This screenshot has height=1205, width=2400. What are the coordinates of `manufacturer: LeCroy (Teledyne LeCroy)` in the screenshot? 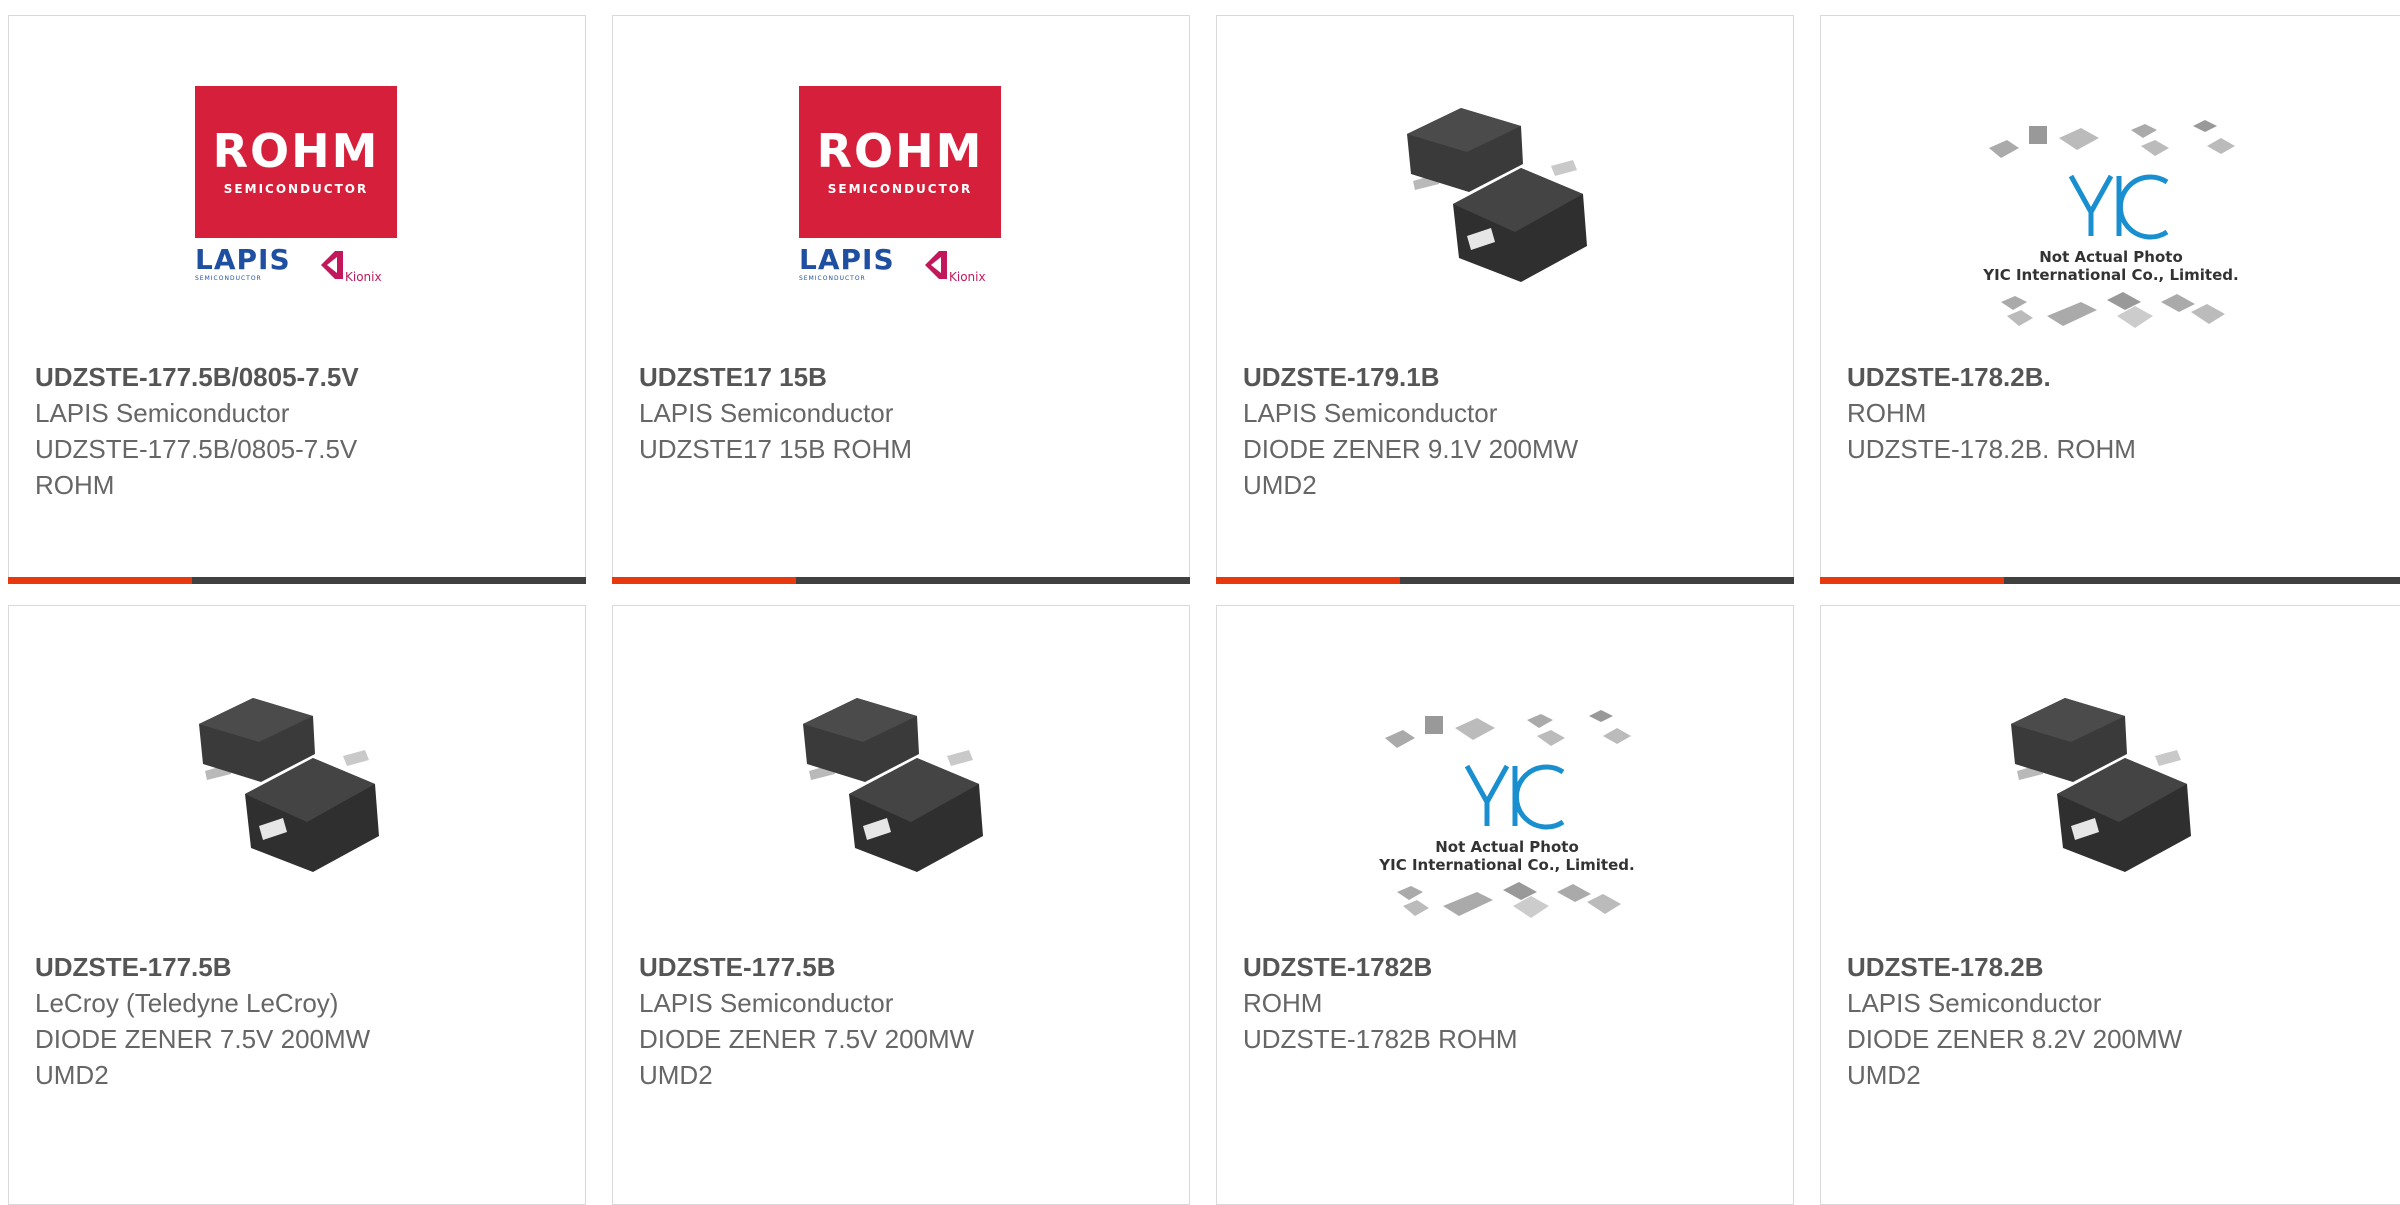 It's located at (187, 1003).